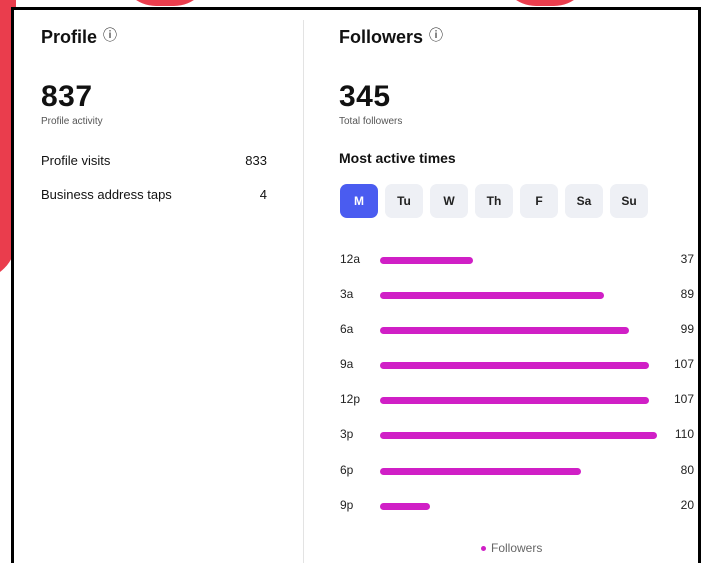  I want to click on profile-title: Profile ⓘ, so click(79, 37).